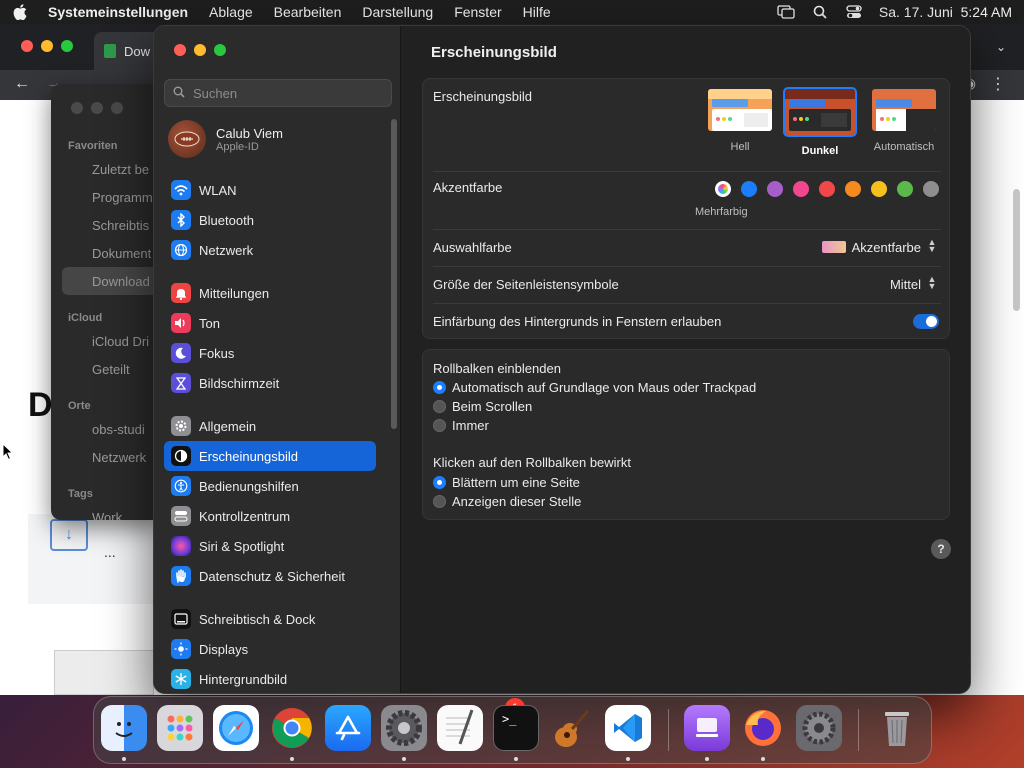  What do you see at coordinates (278, 93) in the screenshot?
I see `search-input: Suchen` at bounding box center [278, 93].